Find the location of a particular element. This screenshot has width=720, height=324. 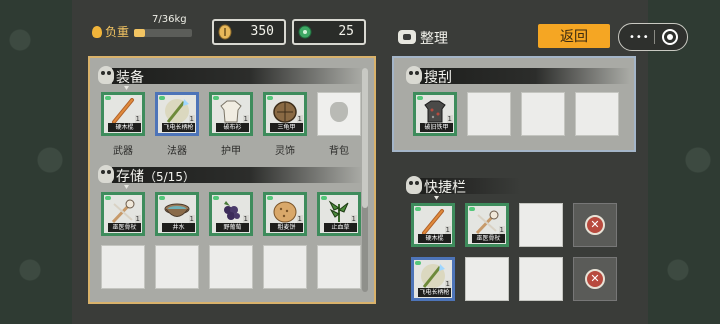

item-name: 破布衫 is located at coordinates (232, 127).